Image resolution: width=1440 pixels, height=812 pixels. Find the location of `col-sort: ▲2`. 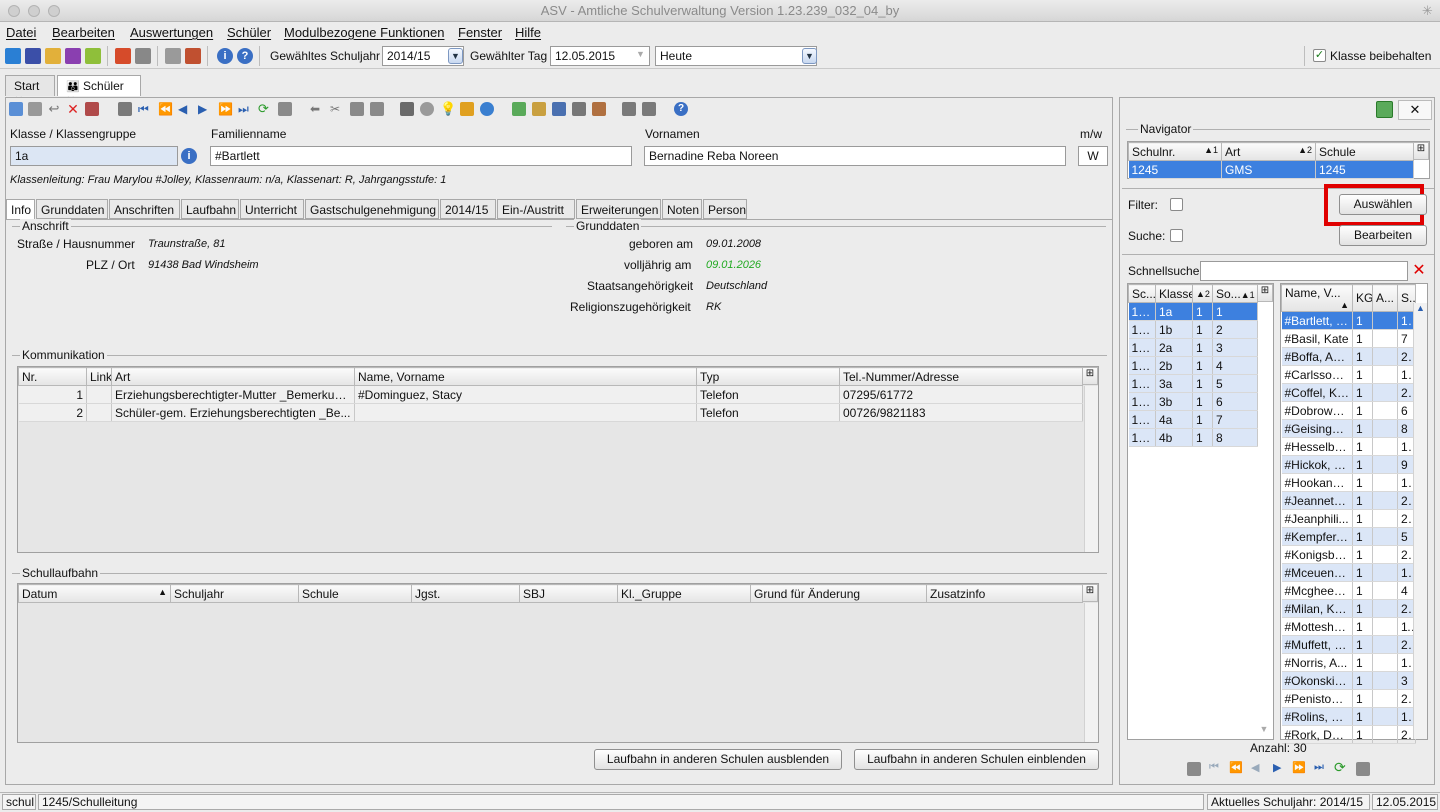

col-sort: ▲2 is located at coordinates (1202, 293).